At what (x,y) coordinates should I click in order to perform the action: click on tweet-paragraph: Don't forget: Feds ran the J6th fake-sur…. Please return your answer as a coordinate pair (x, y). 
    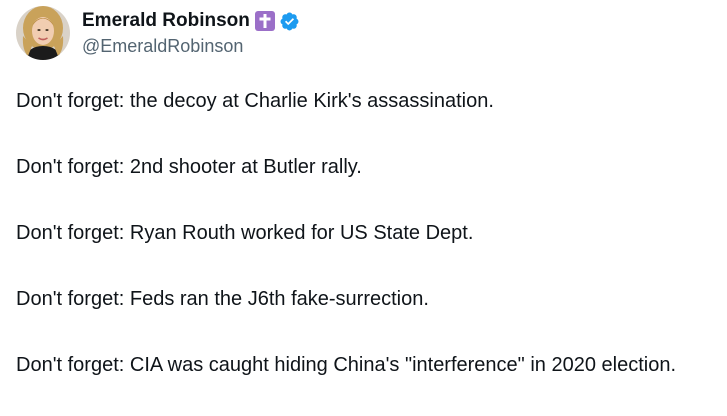
    Looking at the image, I should click on (222, 299).